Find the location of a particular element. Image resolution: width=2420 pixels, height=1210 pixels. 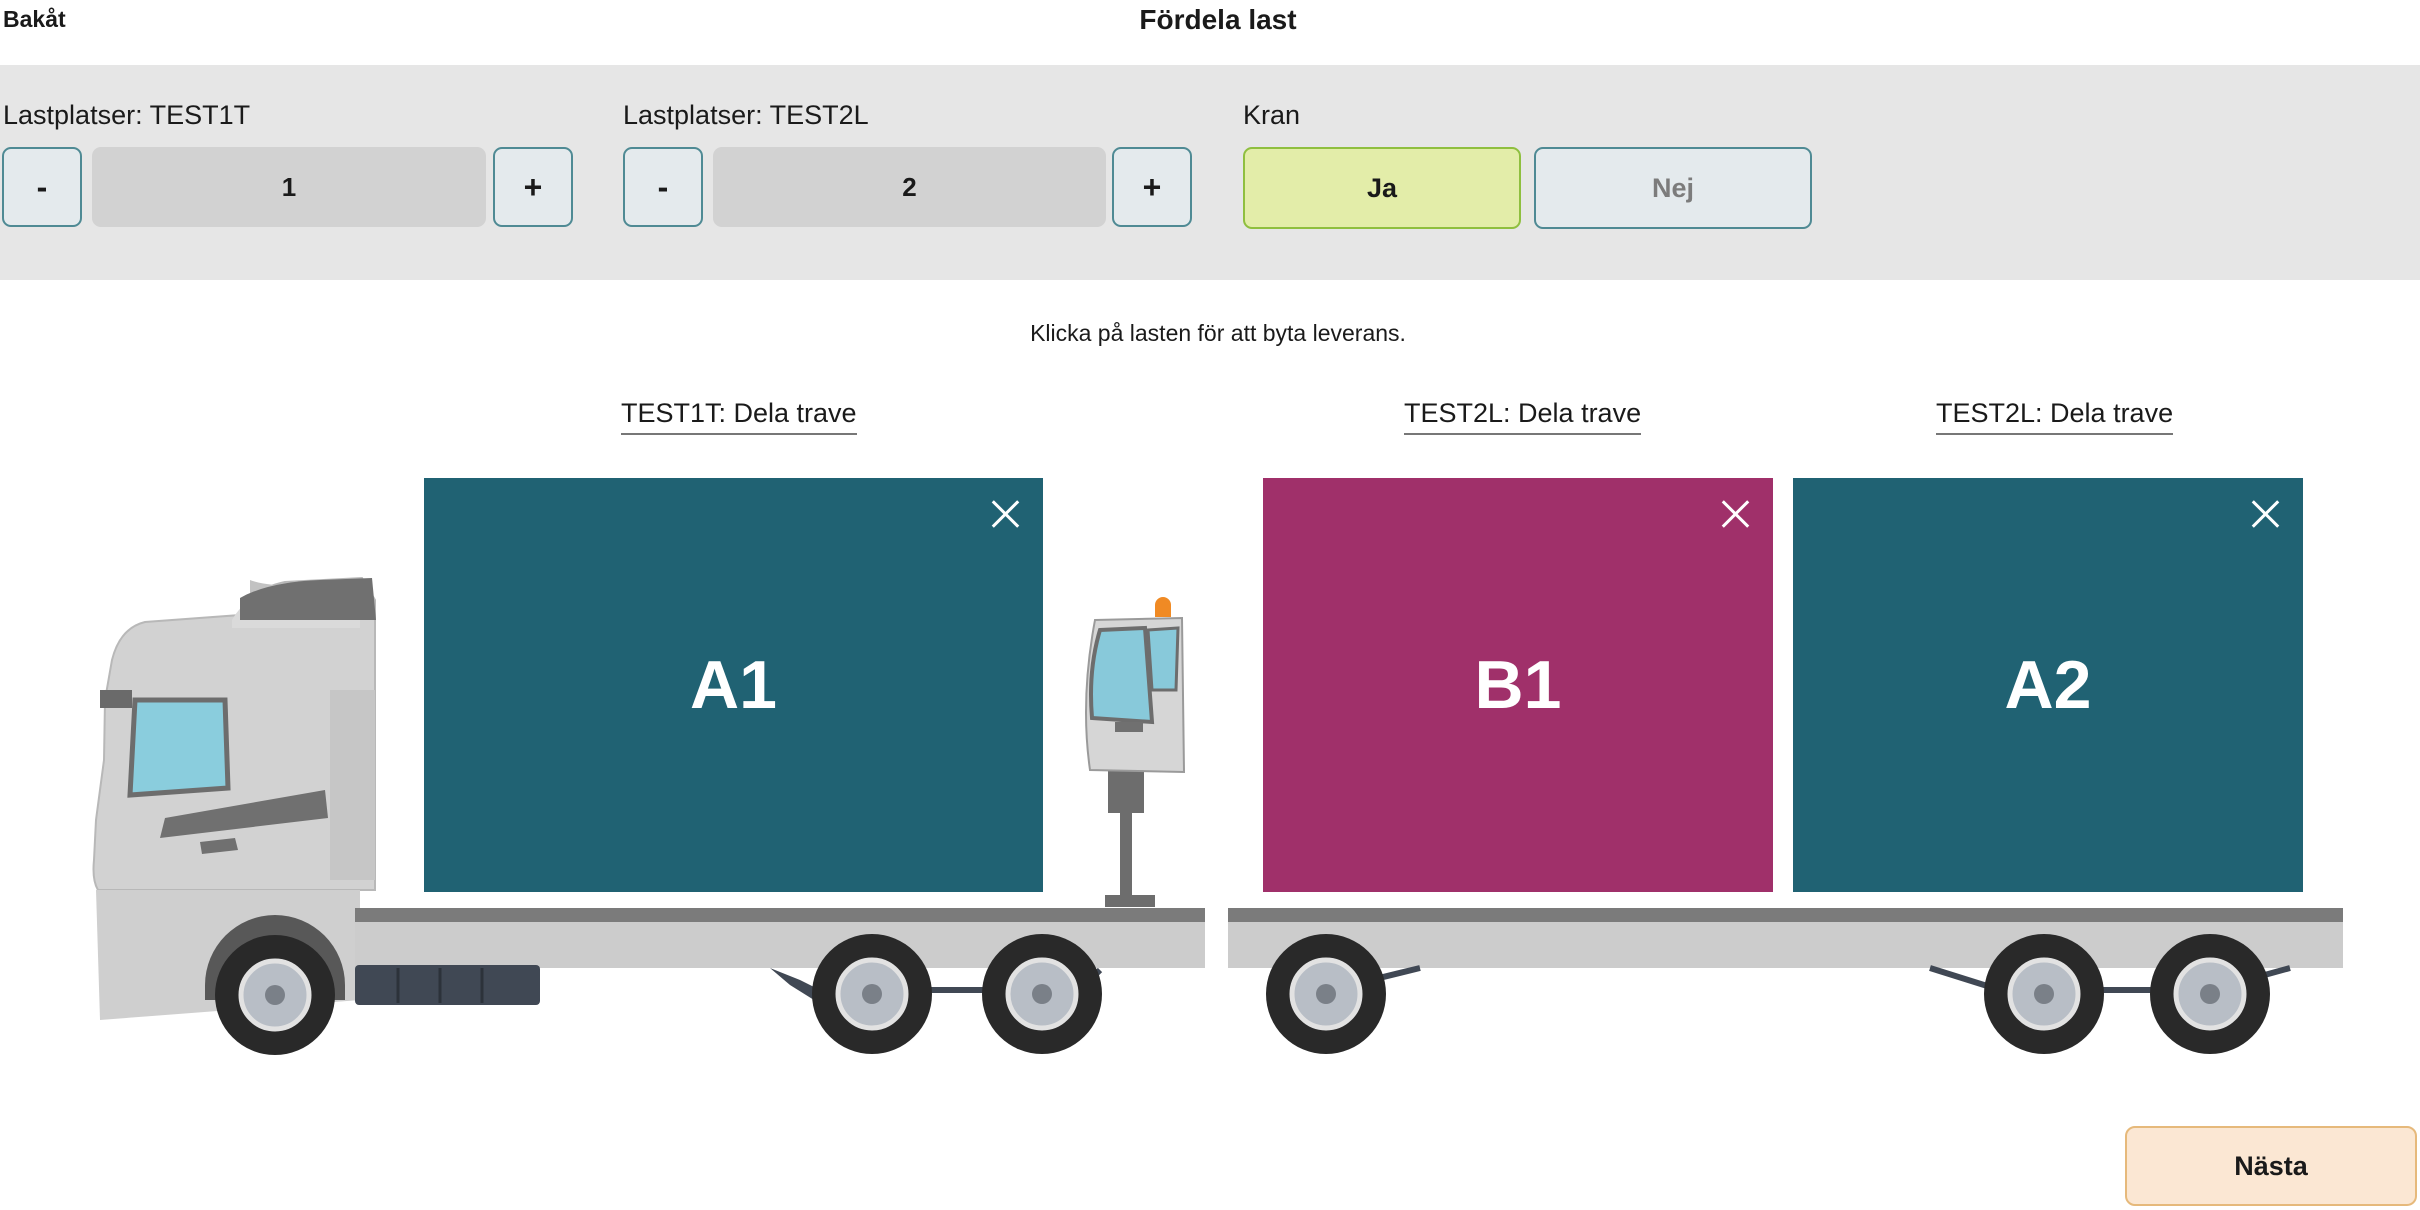

cargo-block-b1: B1 is located at coordinates (1518, 685).